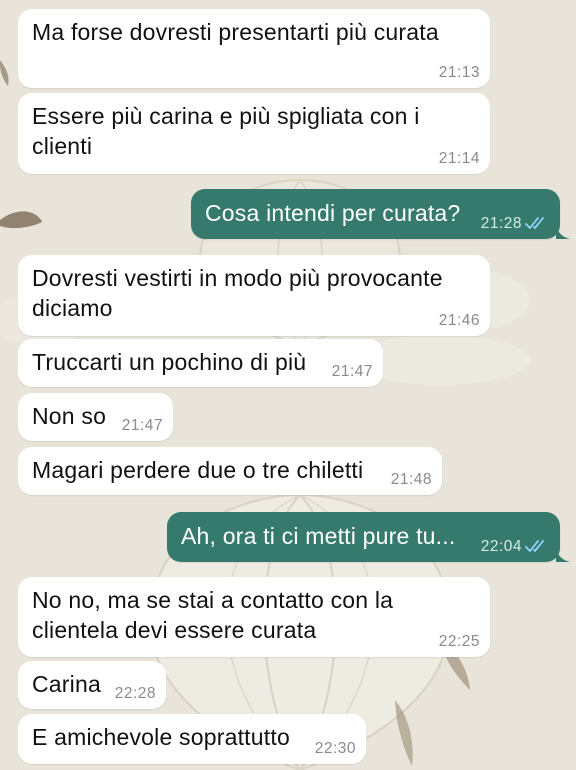  Describe the element at coordinates (333, 213) in the screenshot. I see `message-text: Cosa intendi per curata?` at that location.